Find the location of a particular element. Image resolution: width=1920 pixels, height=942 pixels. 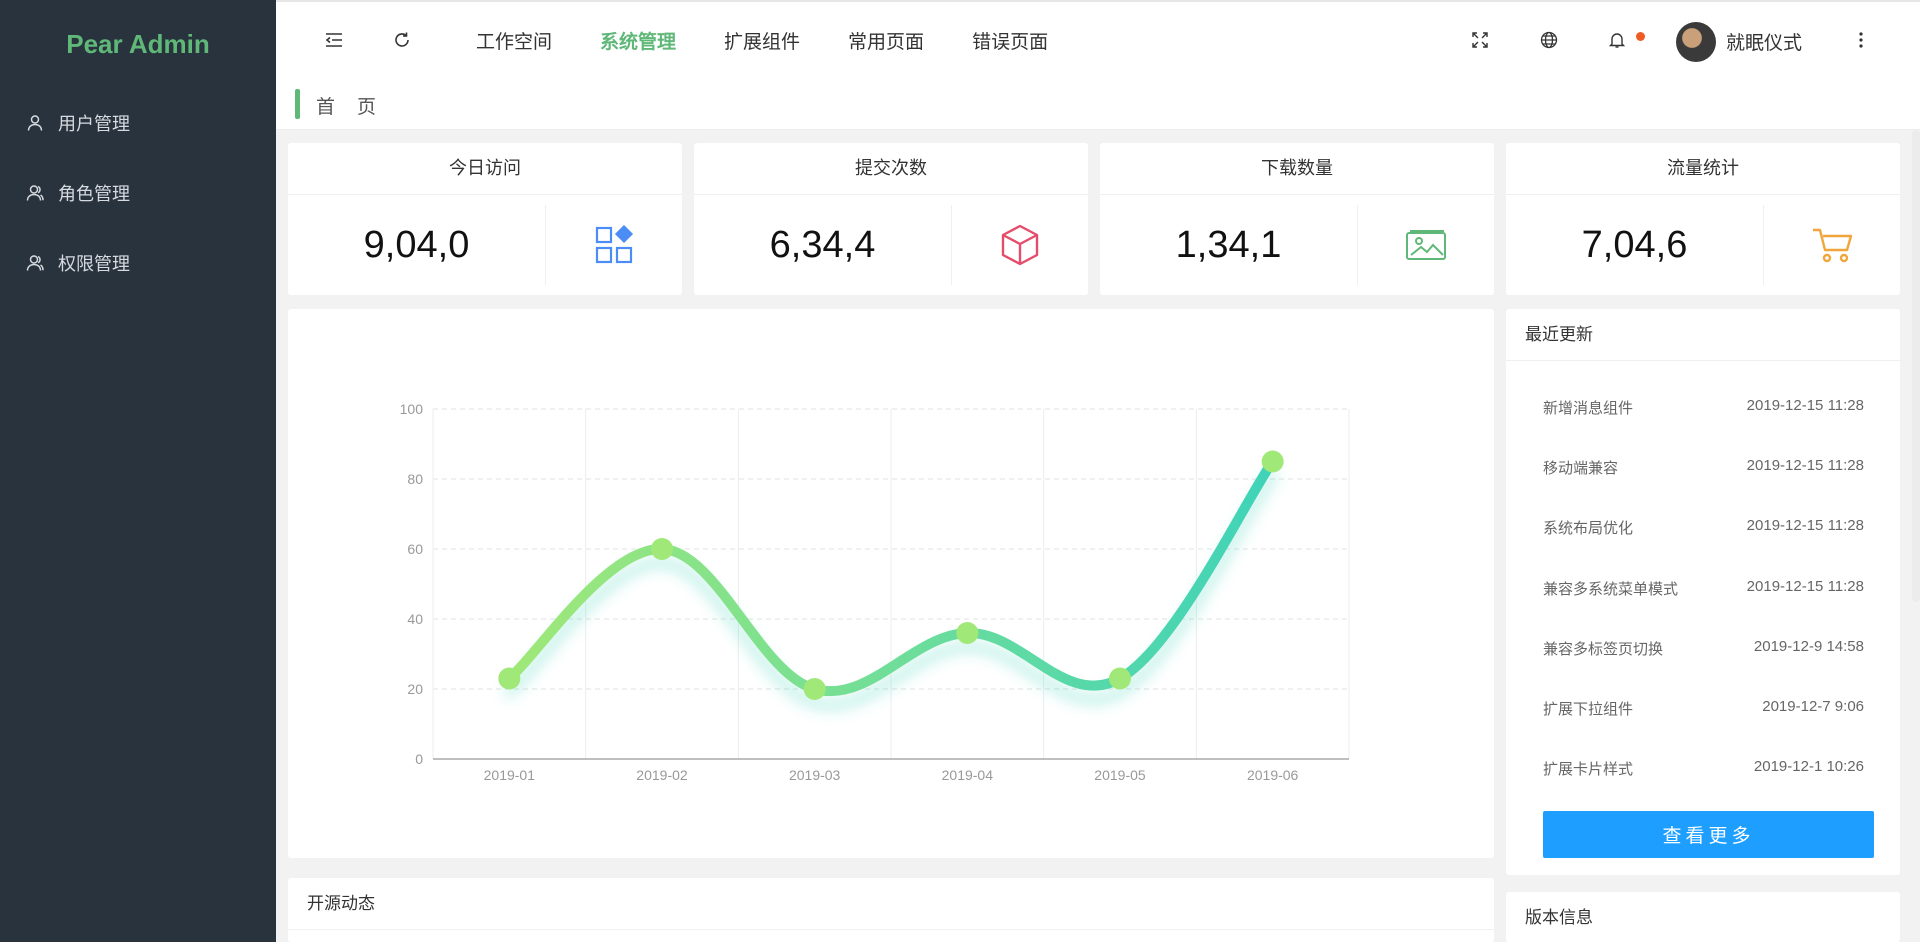

stat-value: 1,34,1 is located at coordinates (1228, 244).